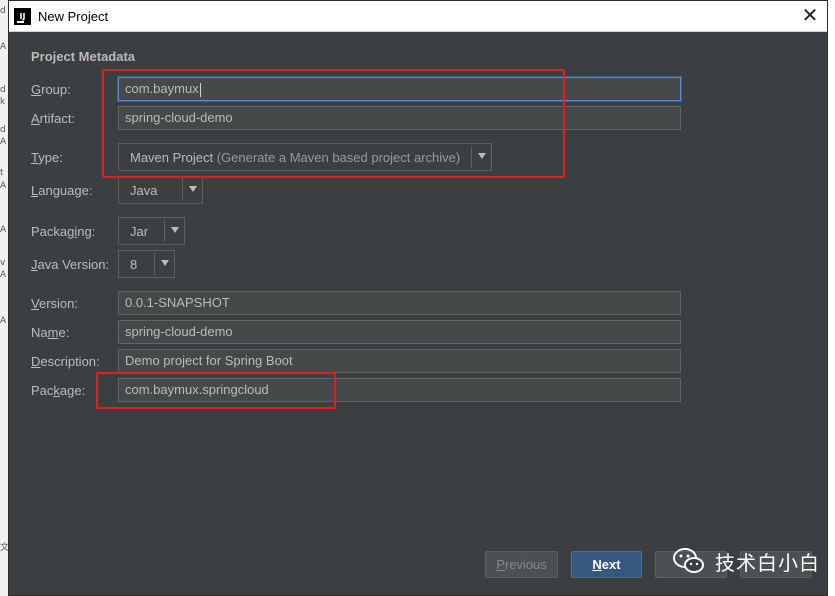 This screenshot has width=835, height=596. Describe the element at coordinates (139, 231) in the screenshot. I see `packaging-selected-value: Jar` at that location.